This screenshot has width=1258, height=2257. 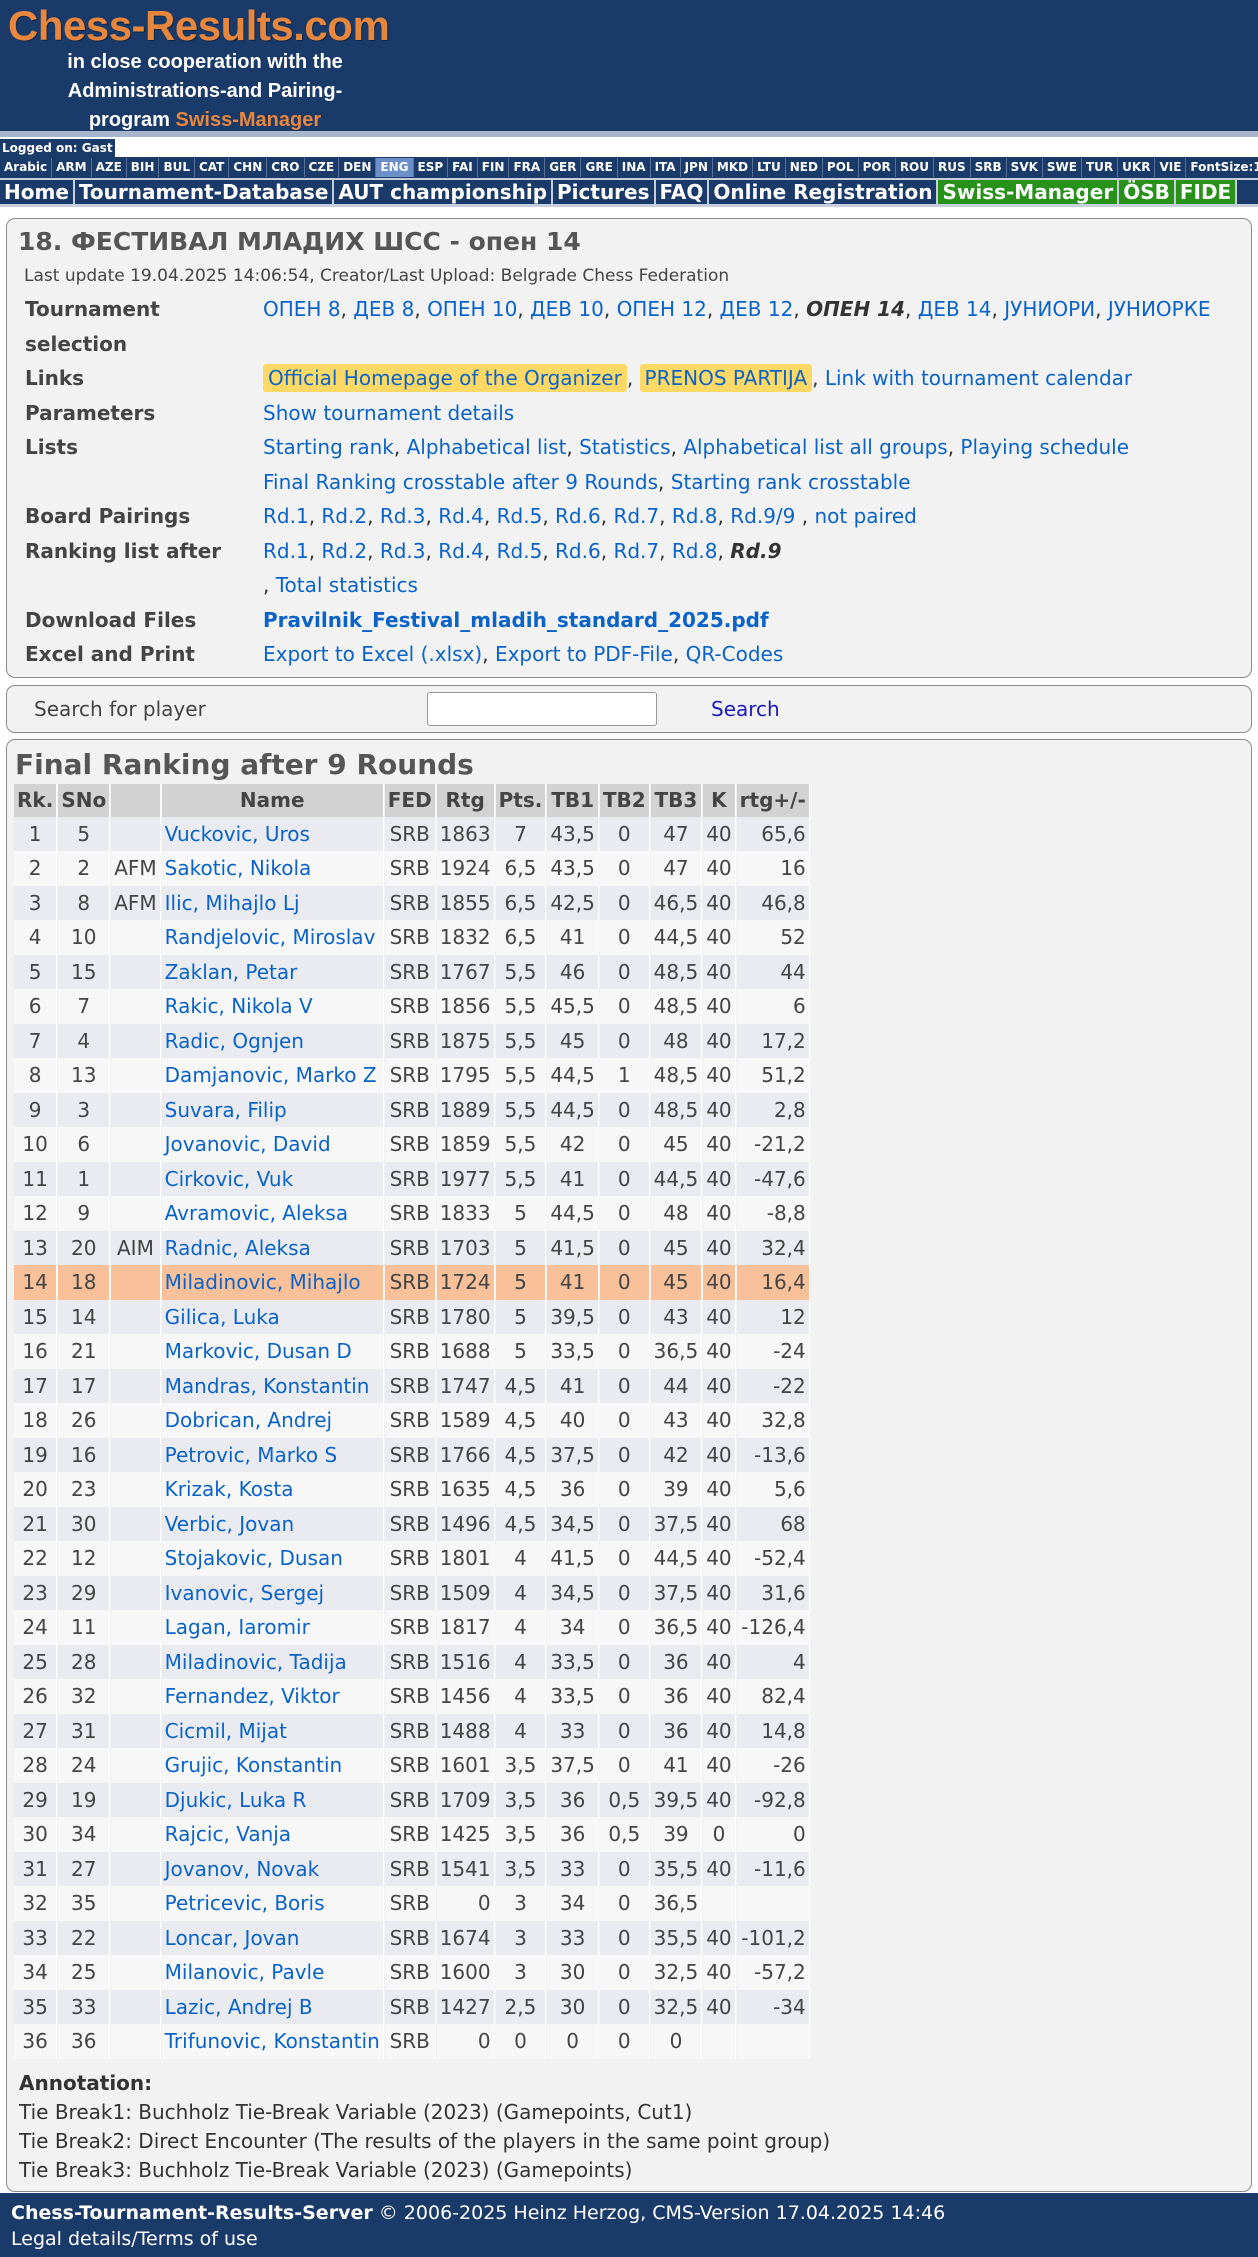 I want to click on player-name-link: Radic, Ognjen, so click(x=234, y=1041).